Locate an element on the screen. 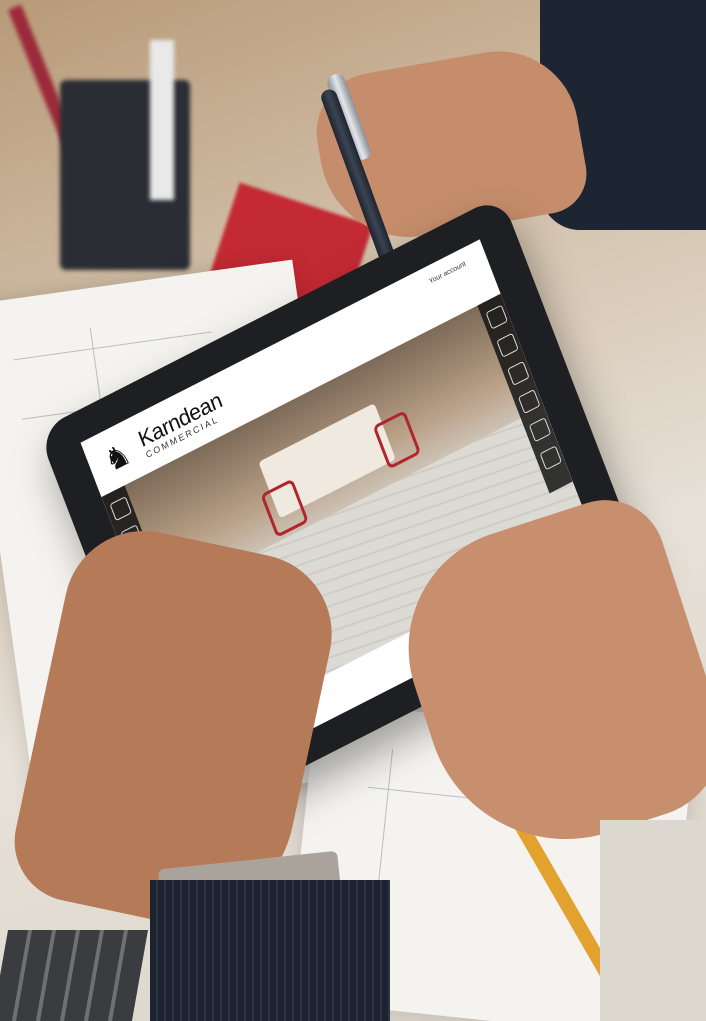  white-marker is located at coordinates (162, 120).